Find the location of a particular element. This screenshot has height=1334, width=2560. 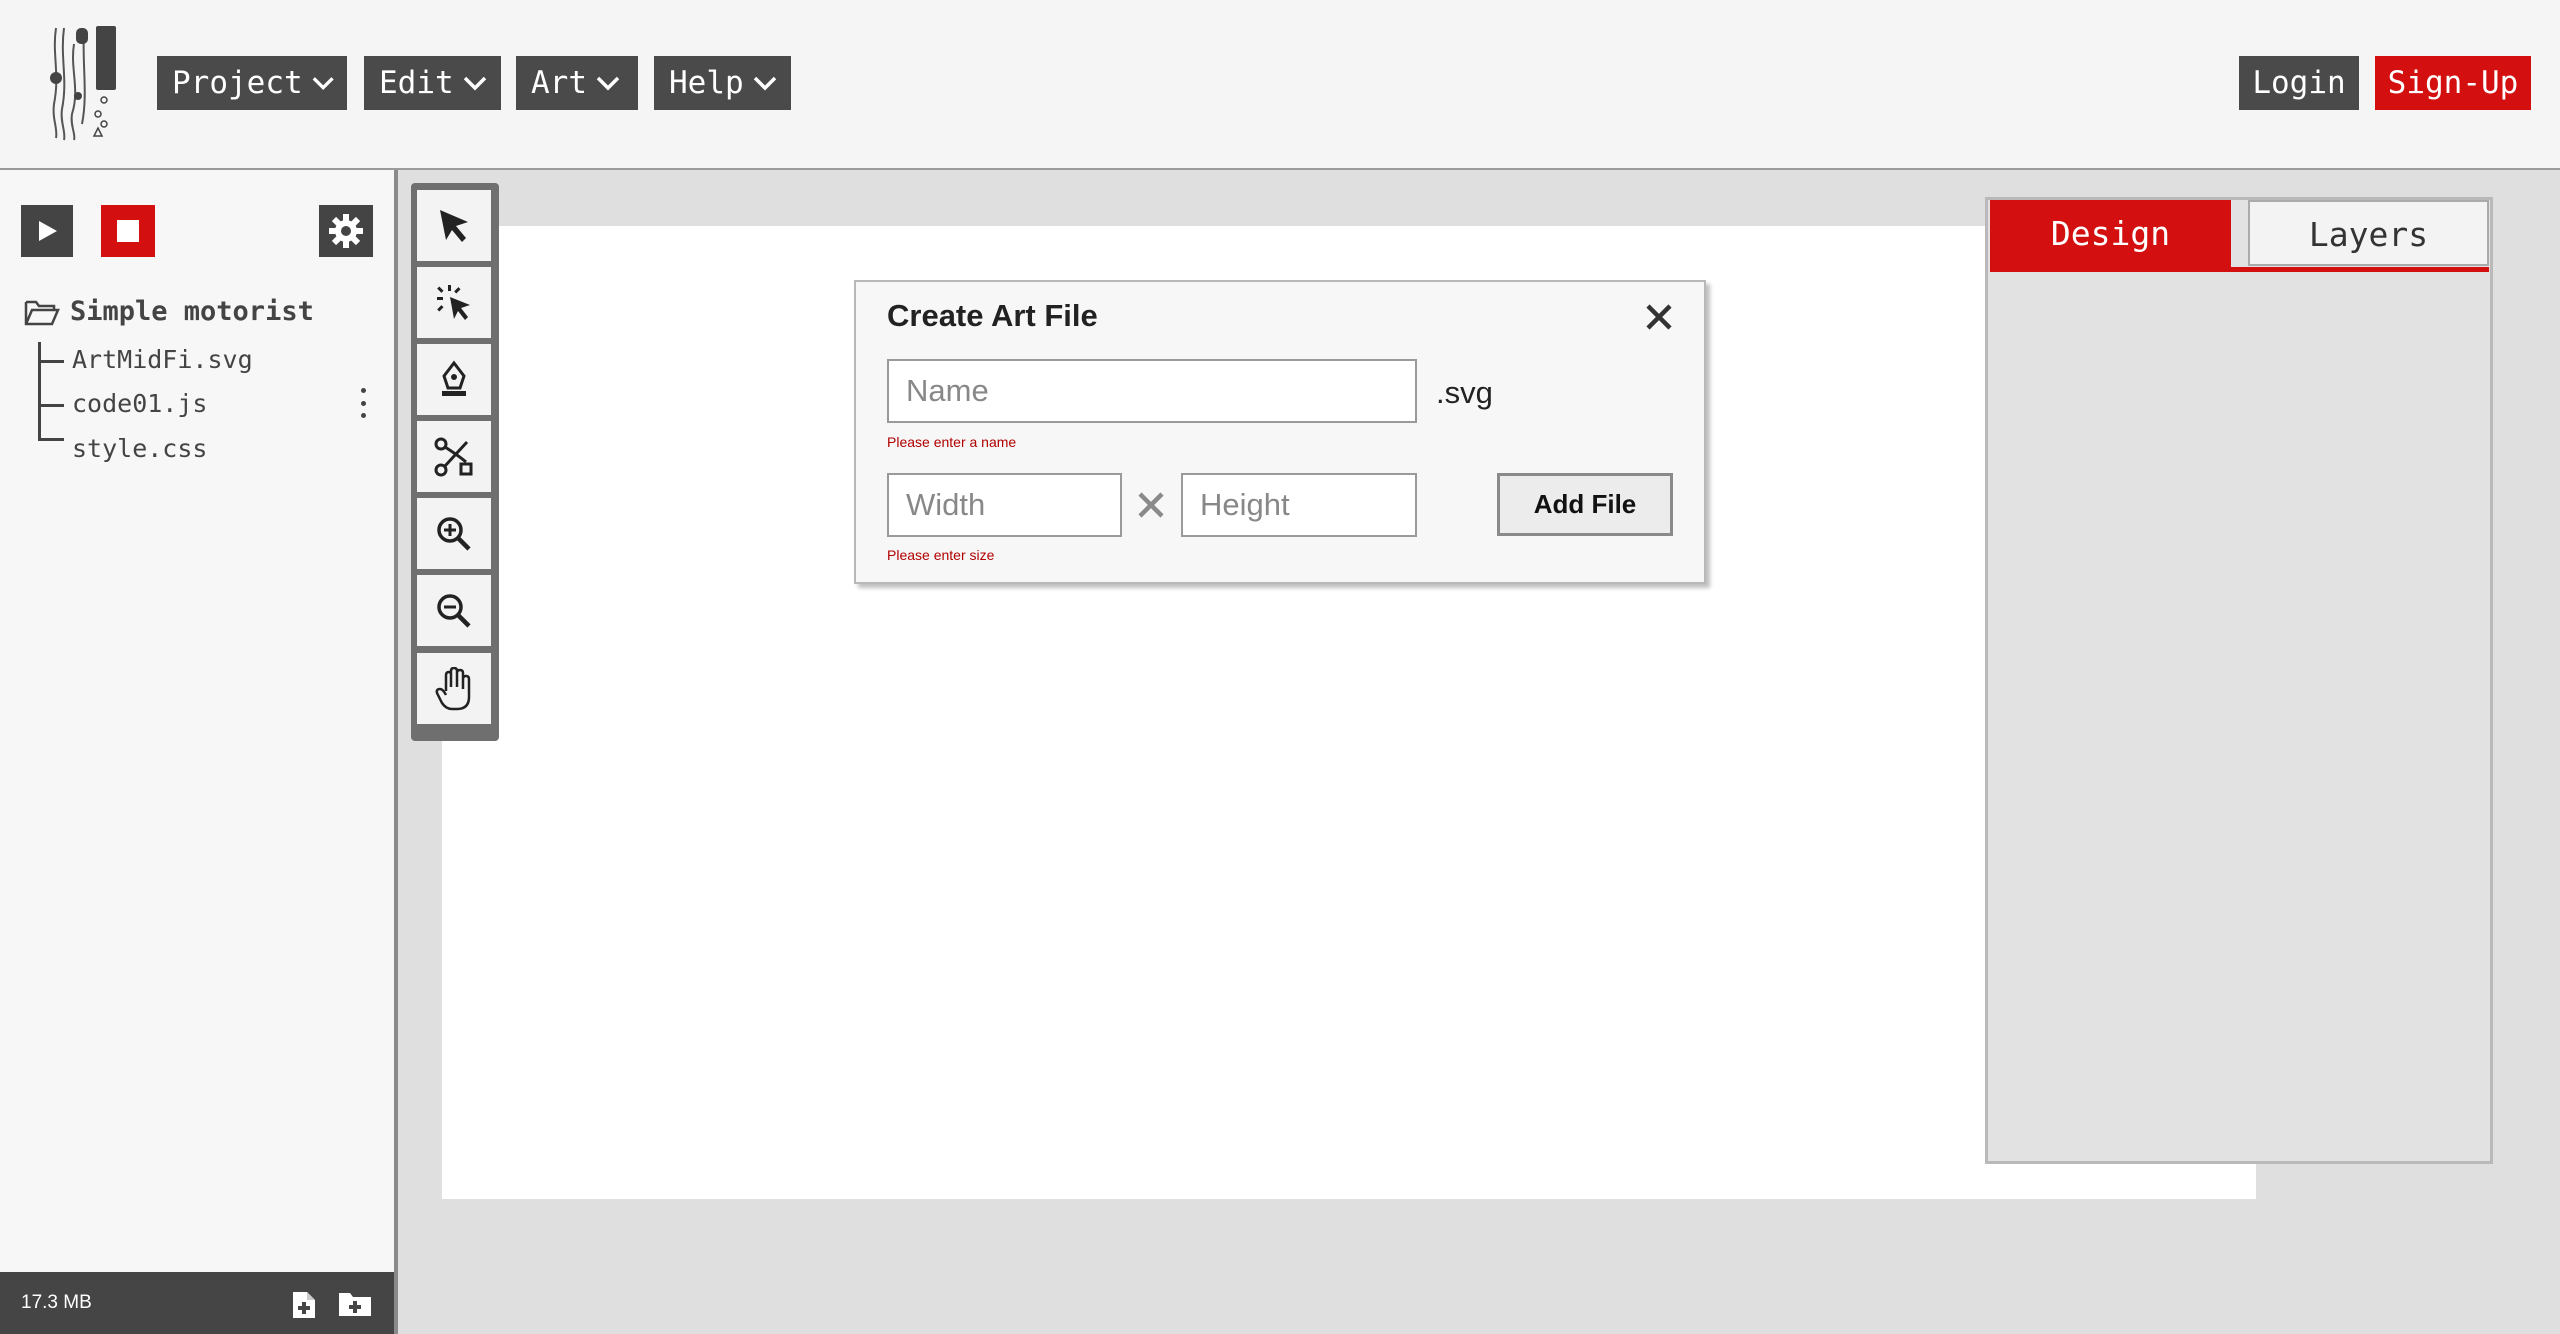

zoom-in-icon is located at coordinates (454, 533).